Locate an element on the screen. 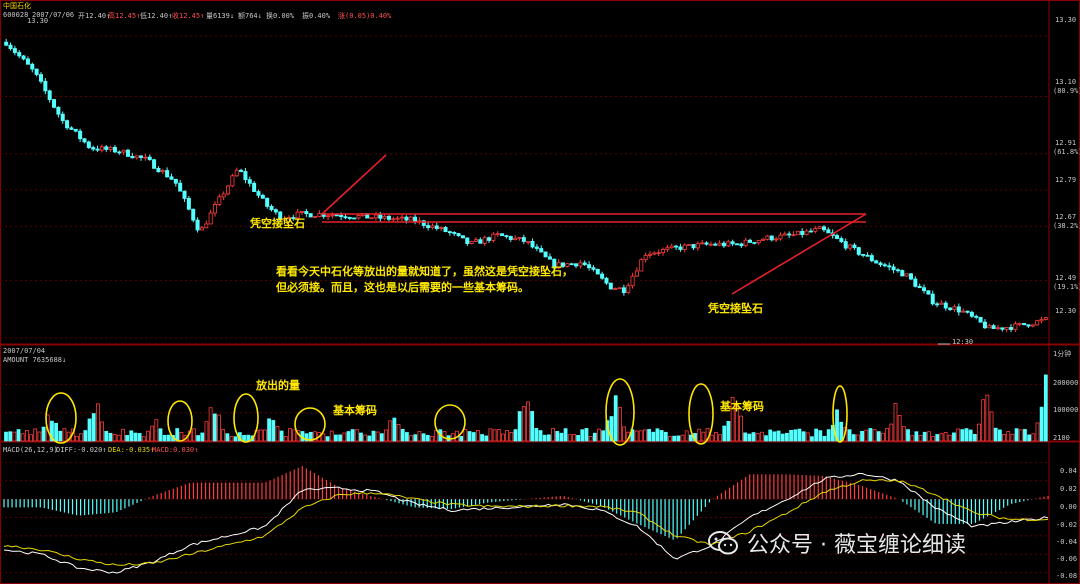 The width and height of the screenshot is (1080, 584). macd-tick: -0.06 is located at coordinates (1067, 559).